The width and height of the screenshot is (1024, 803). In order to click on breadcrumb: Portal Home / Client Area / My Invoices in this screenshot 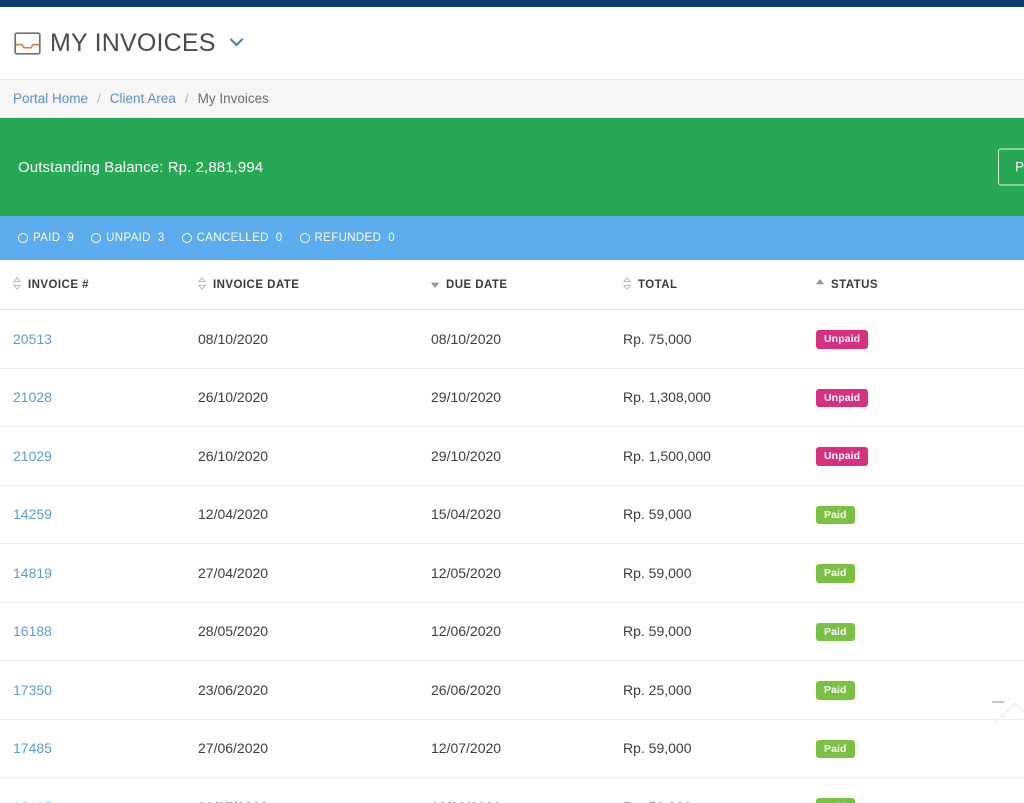, I will do `click(512, 99)`.